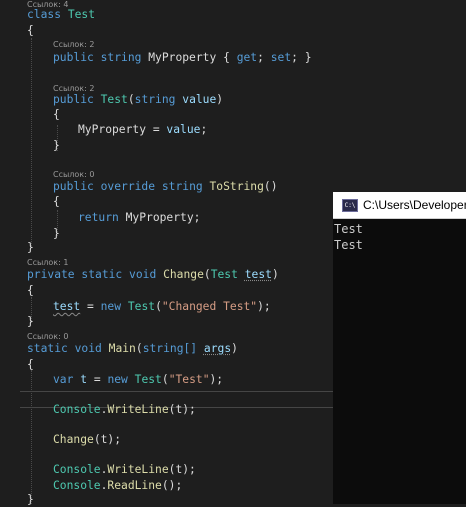 The width and height of the screenshot is (466, 507). What do you see at coordinates (84, 379) in the screenshot?
I see `local-variable: t` at bounding box center [84, 379].